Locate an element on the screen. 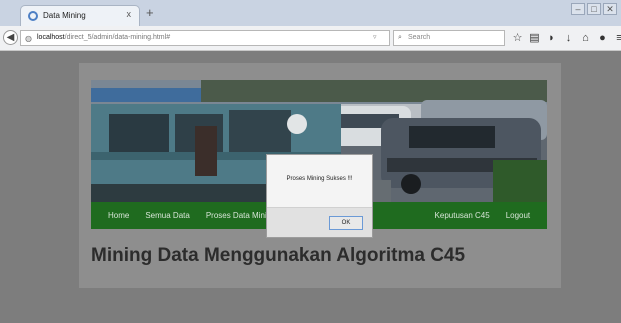 Image resolution: width=621 pixels, height=323 pixels. menu-item-home: Home is located at coordinates (114, 215).